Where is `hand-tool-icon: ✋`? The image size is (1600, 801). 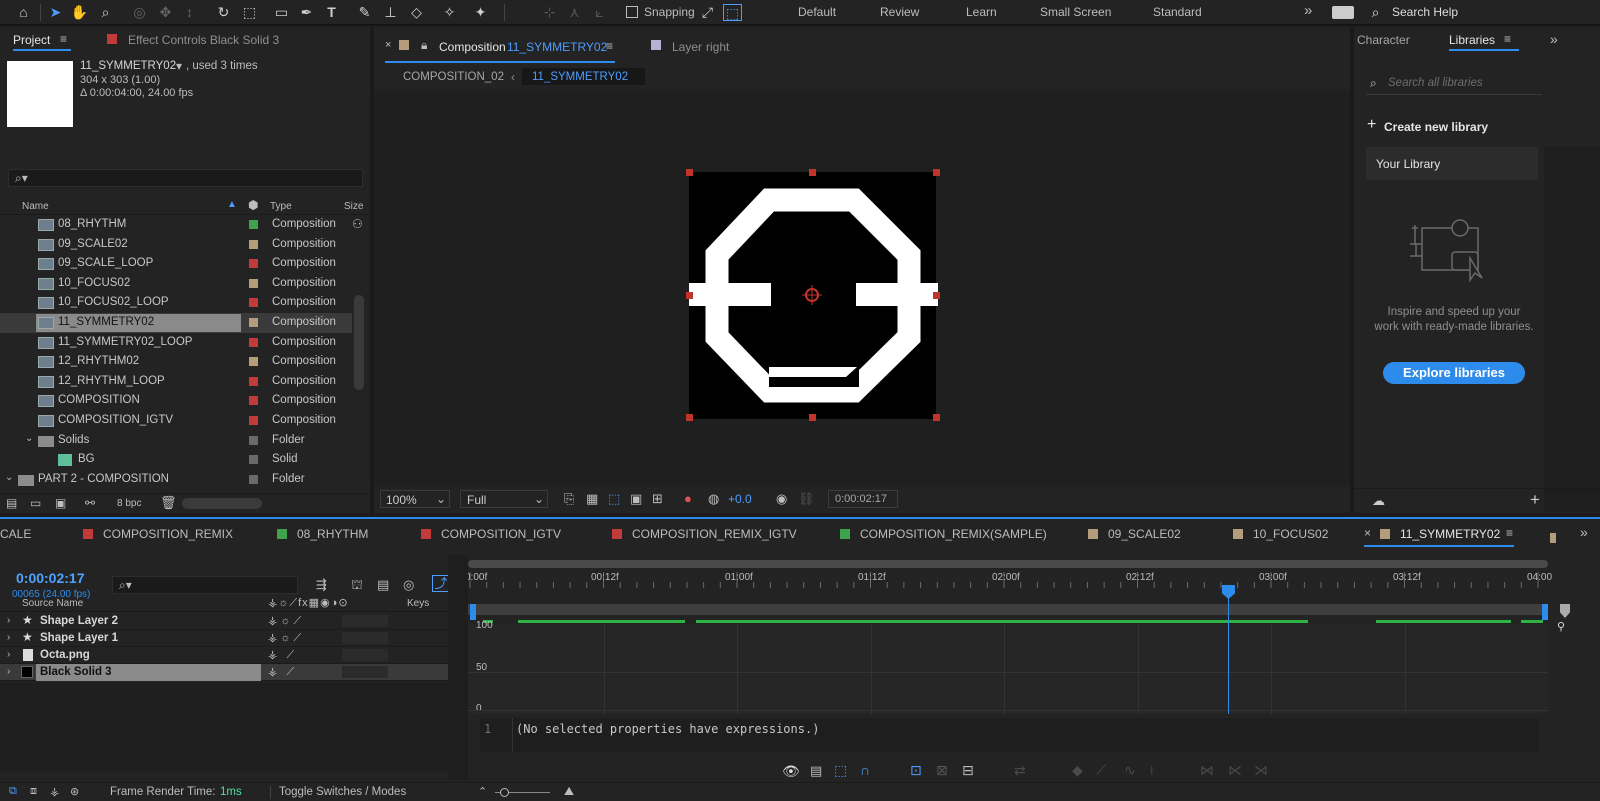
hand-tool-icon: ✋ is located at coordinates (79, 12).